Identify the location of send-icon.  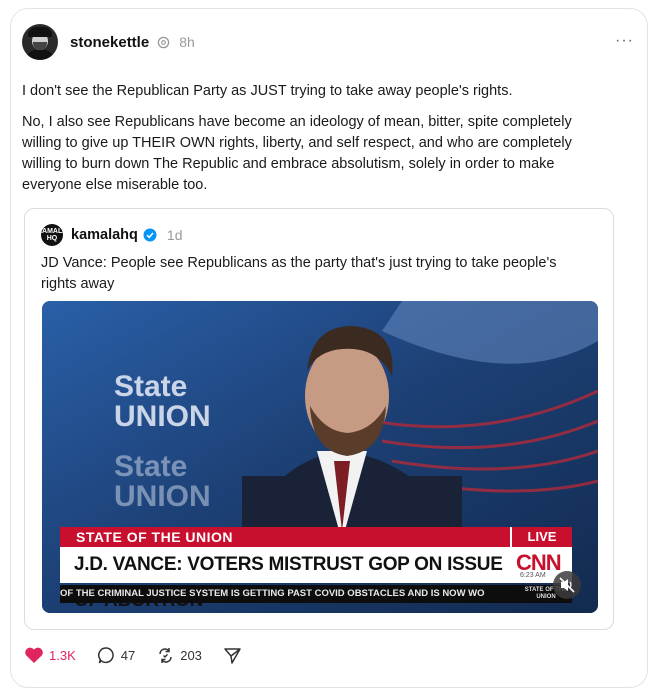
(232, 655).